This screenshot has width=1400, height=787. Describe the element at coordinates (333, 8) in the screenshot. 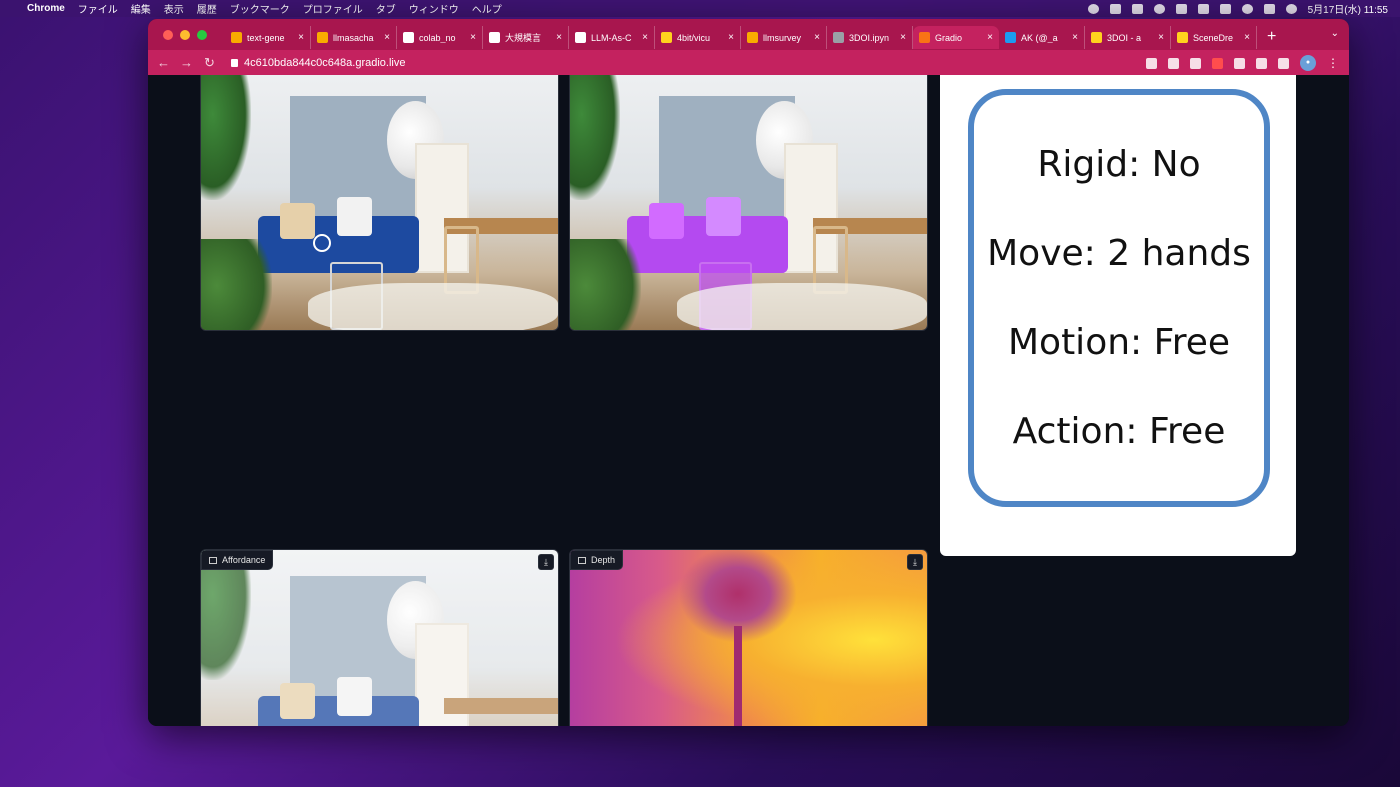

I see `menu-profile: プロファイル` at that location.